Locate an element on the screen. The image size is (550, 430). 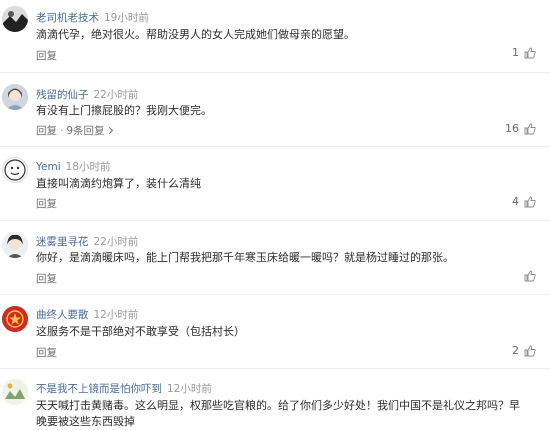
like-button: 4 is located at coordinates (524, 201).